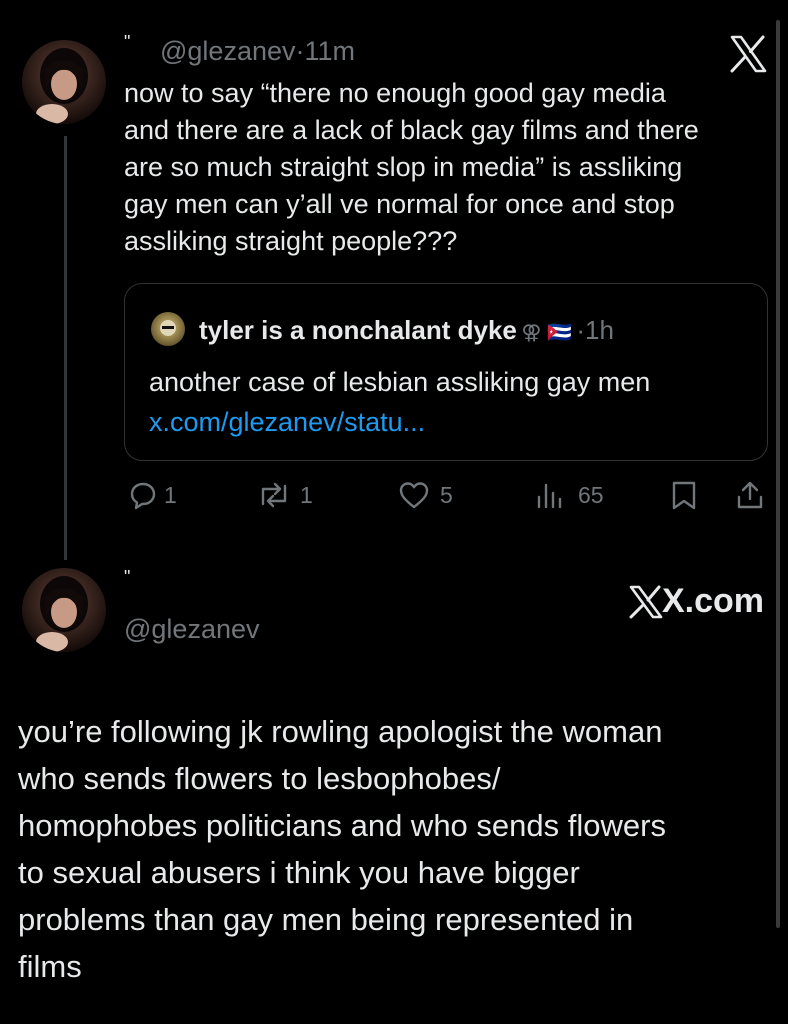  I want to click on quote-header: tyler is a nonchalant dyke ⚢ 🇨🇺 ·1h, so click(406, 330).